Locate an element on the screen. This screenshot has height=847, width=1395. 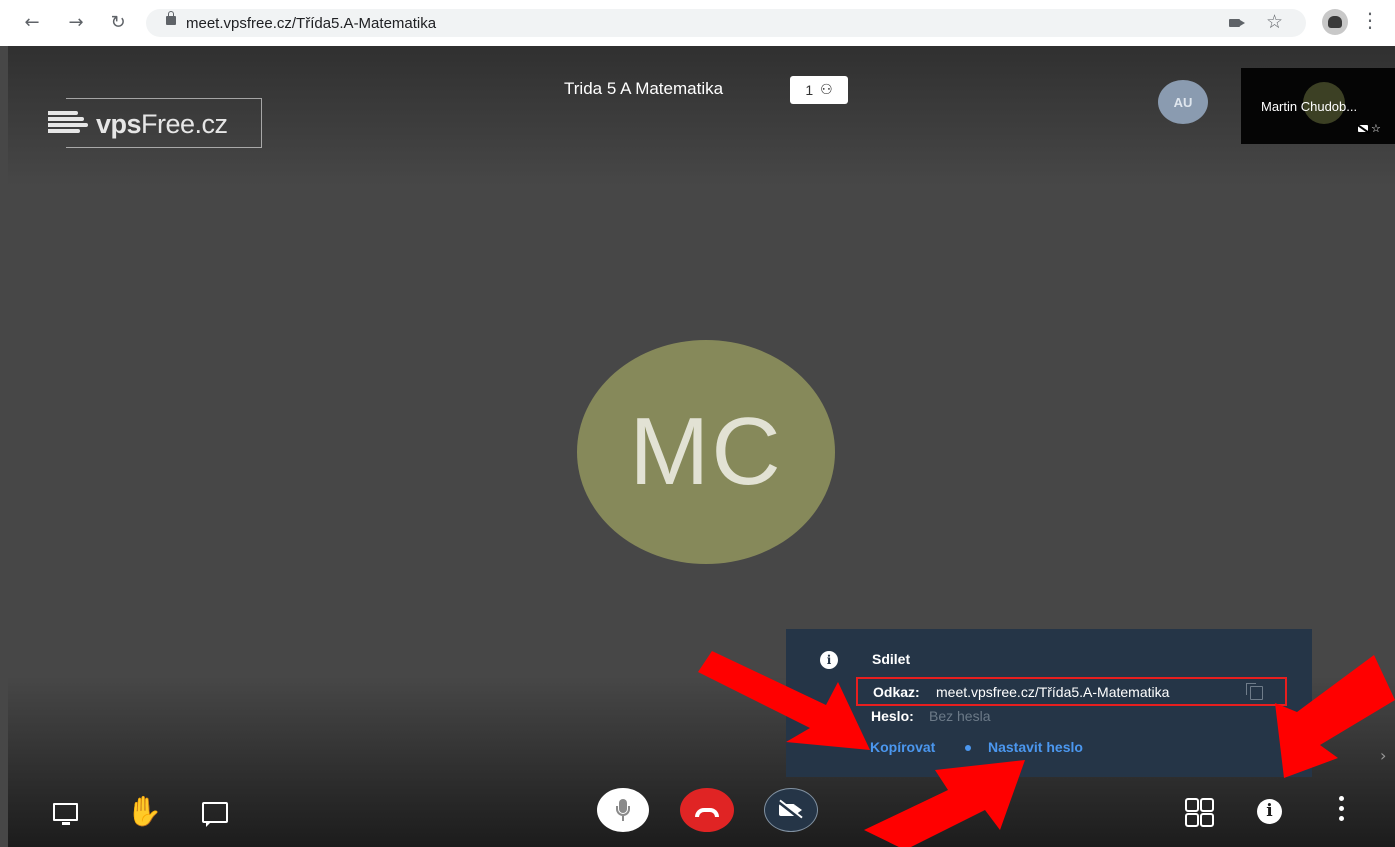
participants-icon: ⚇ is located at coordinates (826, 90).